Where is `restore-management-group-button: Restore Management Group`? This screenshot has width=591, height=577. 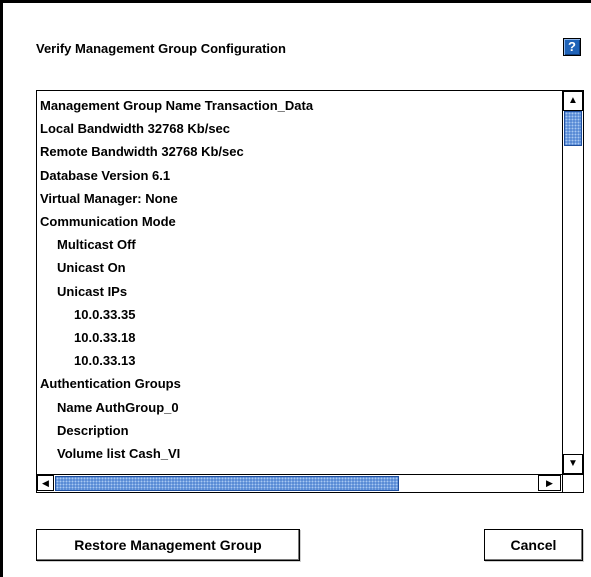
restore-management-group-button: Restore Management Group is located at coordinates (168, 545).